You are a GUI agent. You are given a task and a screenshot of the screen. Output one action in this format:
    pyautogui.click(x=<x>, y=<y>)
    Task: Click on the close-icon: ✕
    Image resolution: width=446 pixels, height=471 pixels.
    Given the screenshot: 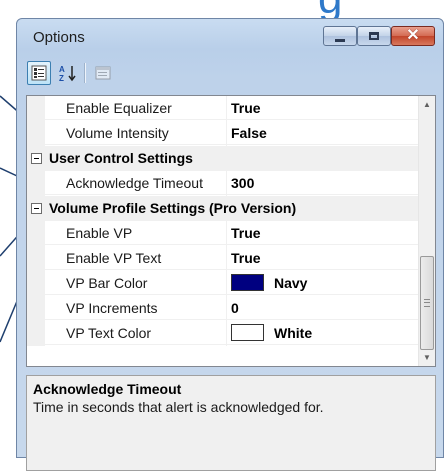 What is the action you would take?
    pyautogui.click(x=413, y=35)
    